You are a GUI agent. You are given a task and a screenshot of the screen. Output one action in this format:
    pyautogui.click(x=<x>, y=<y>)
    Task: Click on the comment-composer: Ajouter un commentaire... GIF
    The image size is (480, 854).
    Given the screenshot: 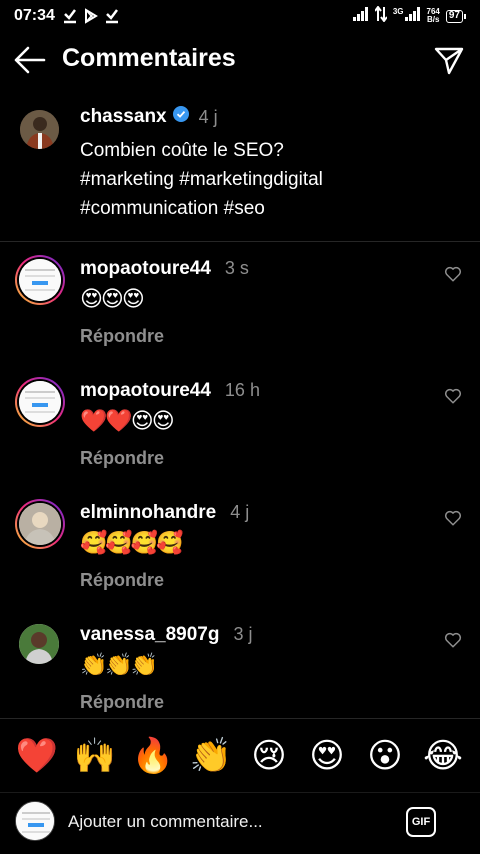 What is the action you would take?
    pyautogui.click(x=240, y=823)
    